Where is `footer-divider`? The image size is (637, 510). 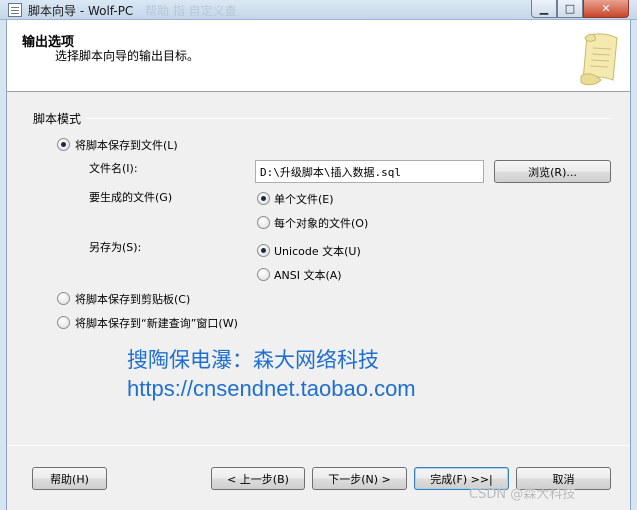
footer-divider is located at coordinates (318, 445).